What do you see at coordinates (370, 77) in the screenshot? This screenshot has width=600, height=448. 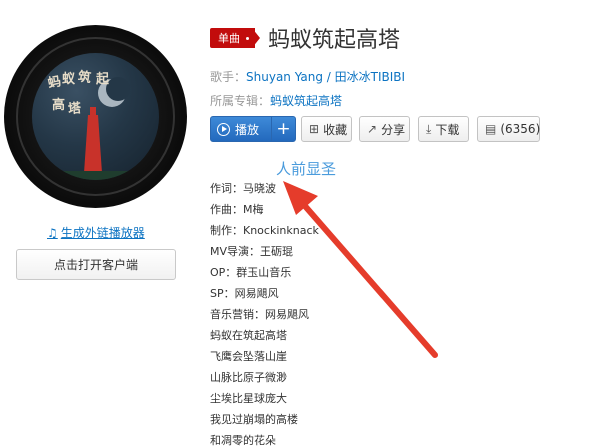 I see `singer-link-2: 田冰冰TIBIBI` at bounding box center [370, 77].